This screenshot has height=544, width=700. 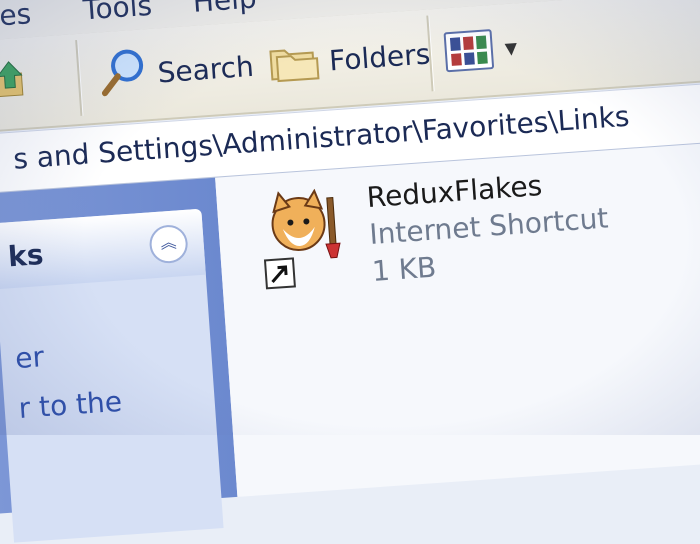 I want to click on views-button: ▼, so click(x=481, y=49).